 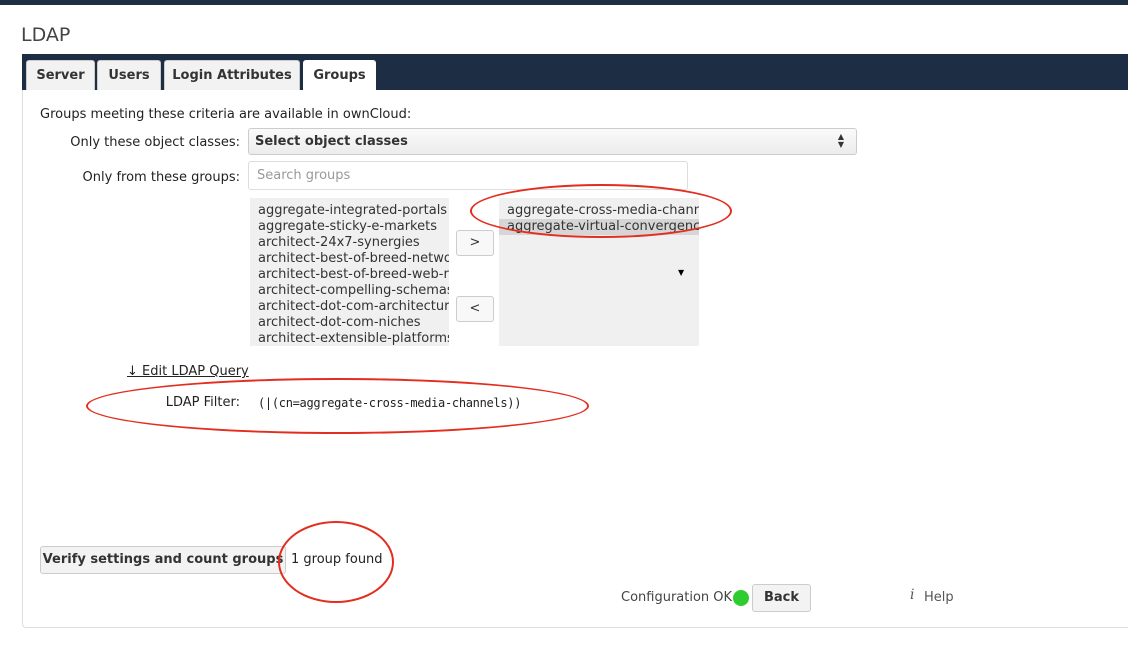 What do you see at coordinates (475, 309) in the screenshot?
I see `remove-group-button: <` at bounding box center [475, 309].